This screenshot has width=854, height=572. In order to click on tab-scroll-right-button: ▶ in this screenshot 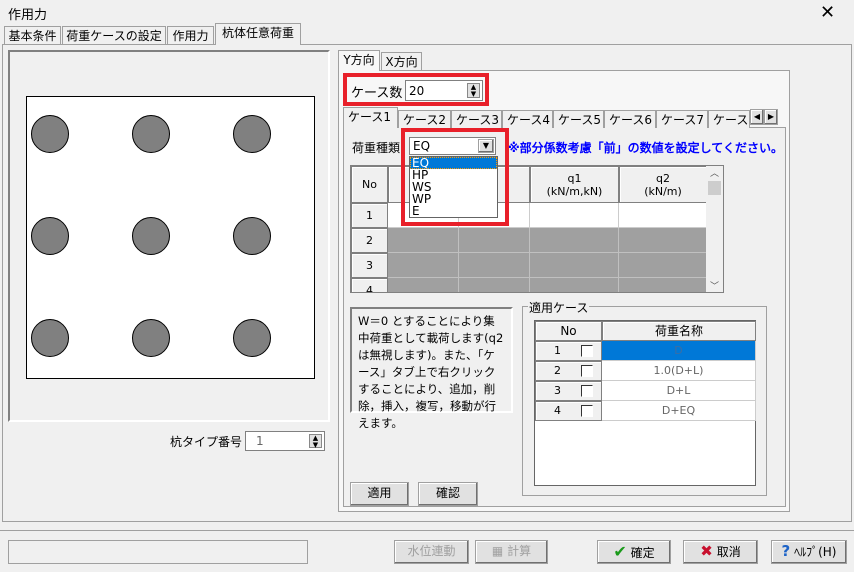, I will do `click(771, 117)`.